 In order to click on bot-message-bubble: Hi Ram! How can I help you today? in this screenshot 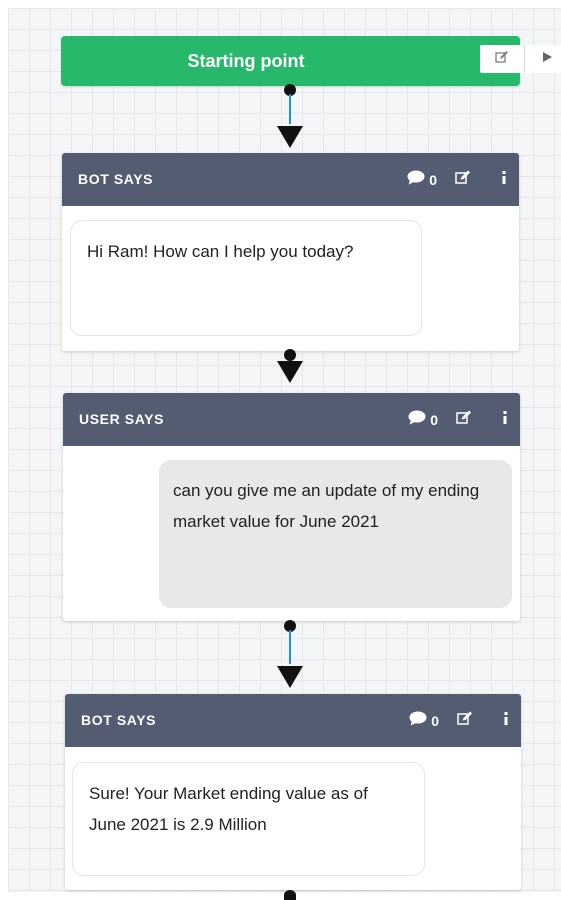, I will do `click(246, 278)`.